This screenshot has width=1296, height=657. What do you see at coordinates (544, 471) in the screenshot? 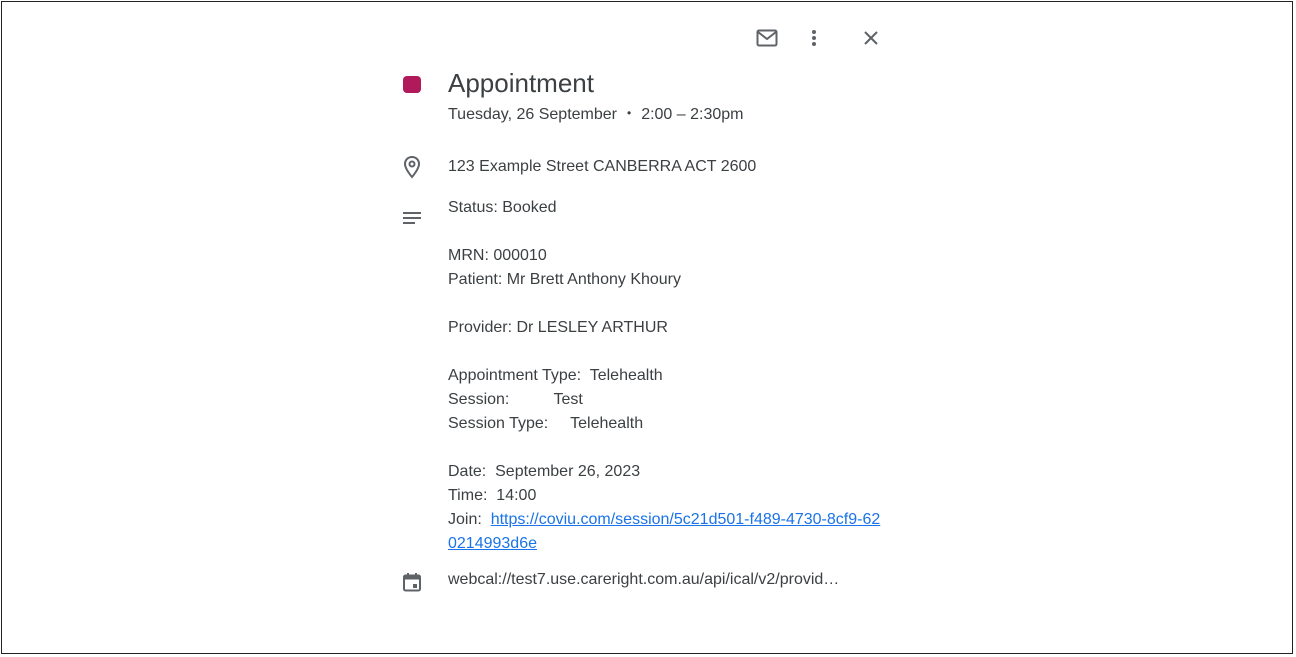
I see `date-text: Date: September 26, 2023` at bounding box center [544, 471].